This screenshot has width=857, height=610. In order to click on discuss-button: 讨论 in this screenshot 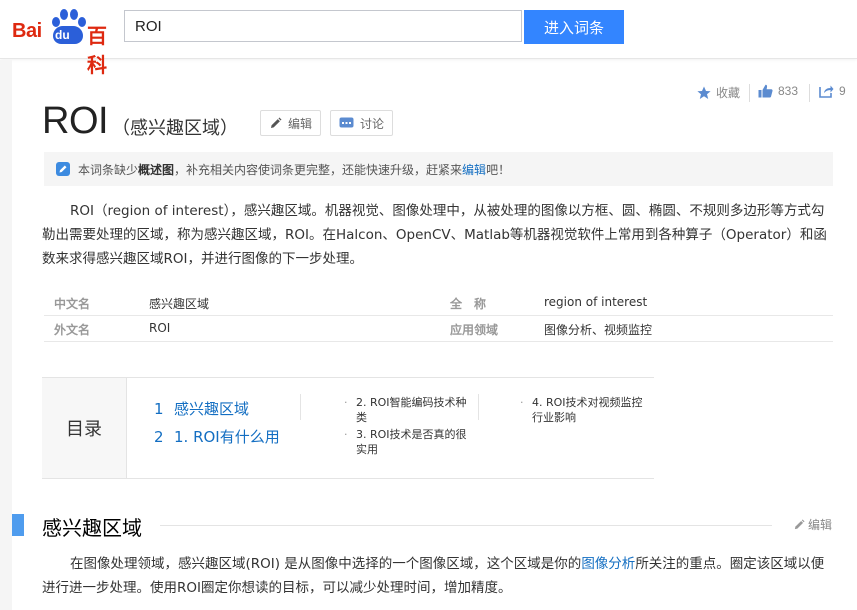, I will do `click(362, 123)`.